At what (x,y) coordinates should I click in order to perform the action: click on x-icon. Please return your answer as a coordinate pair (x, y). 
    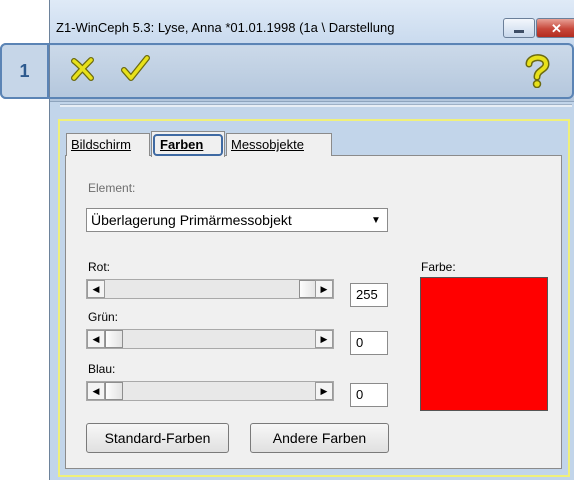
    Looking at the image, I should click on (82, 69).